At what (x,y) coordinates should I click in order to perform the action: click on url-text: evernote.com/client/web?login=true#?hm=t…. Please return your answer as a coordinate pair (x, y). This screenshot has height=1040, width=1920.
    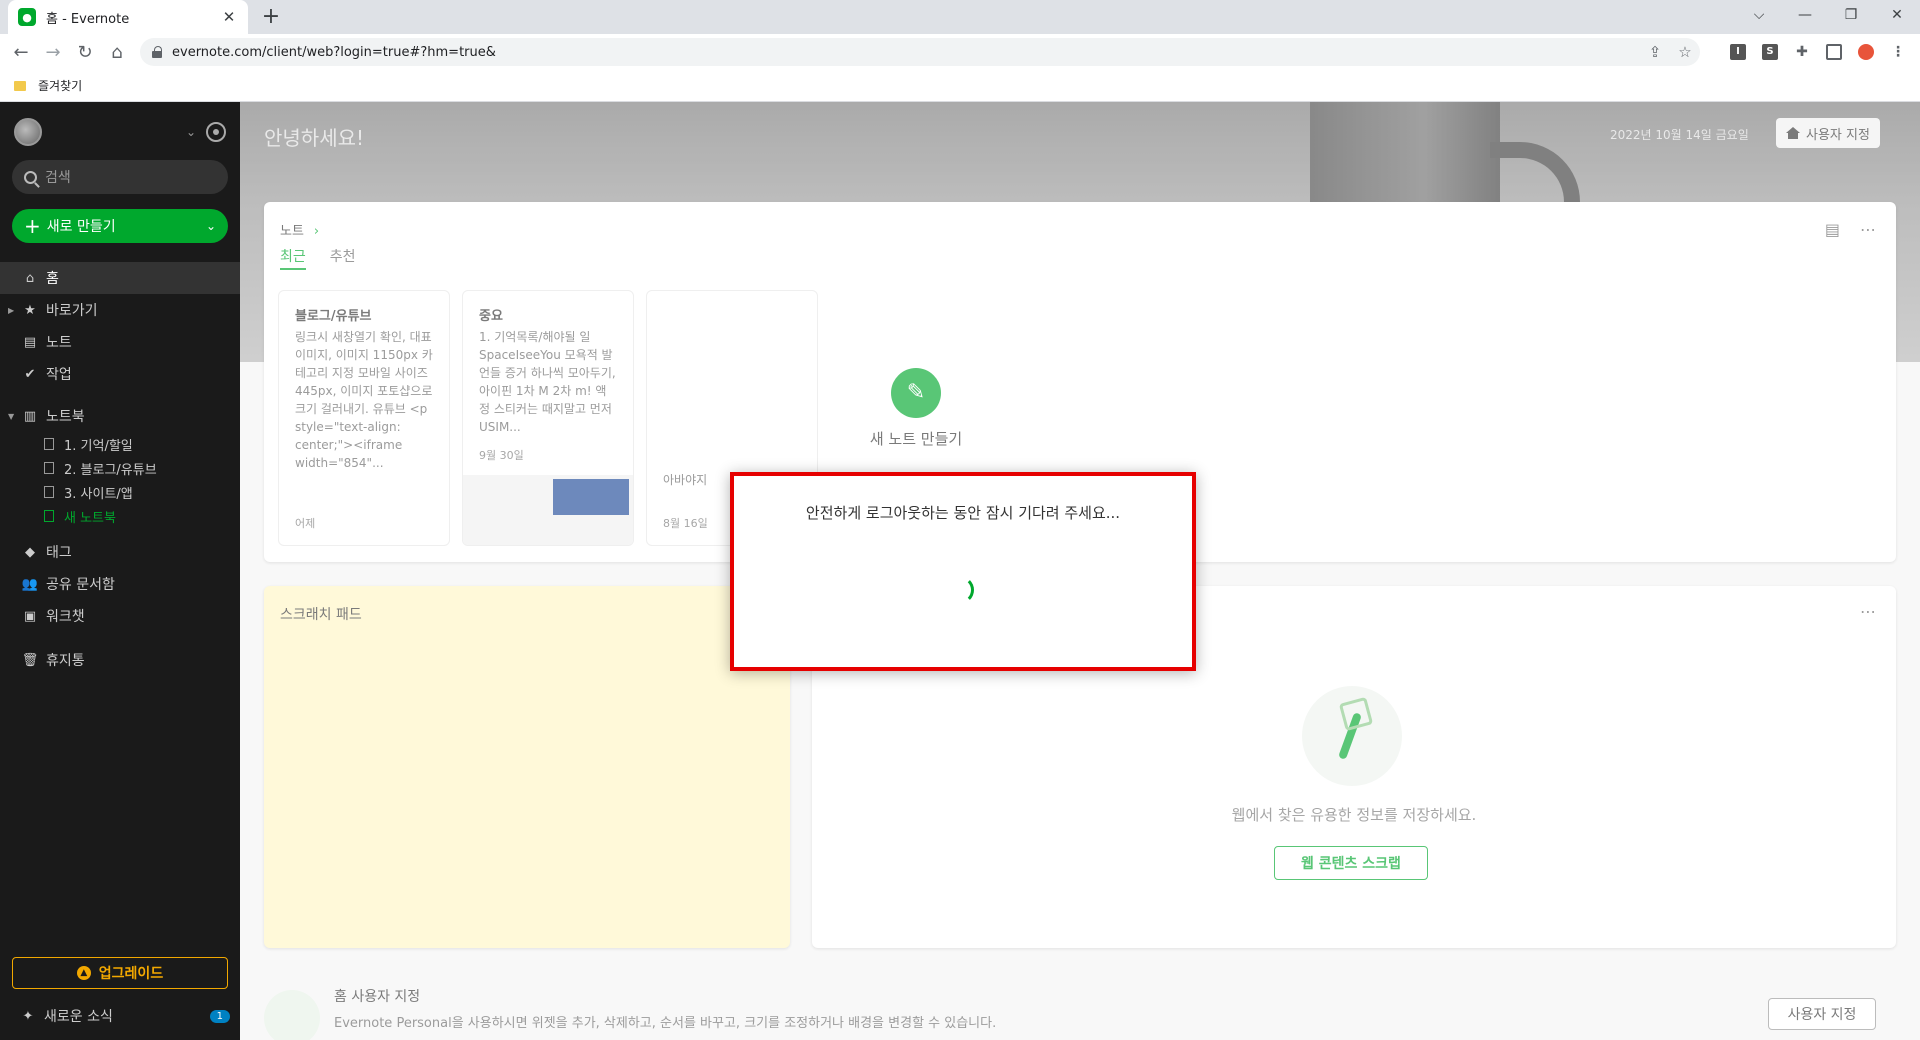
    Looking at the image, I should click on (906, 52).